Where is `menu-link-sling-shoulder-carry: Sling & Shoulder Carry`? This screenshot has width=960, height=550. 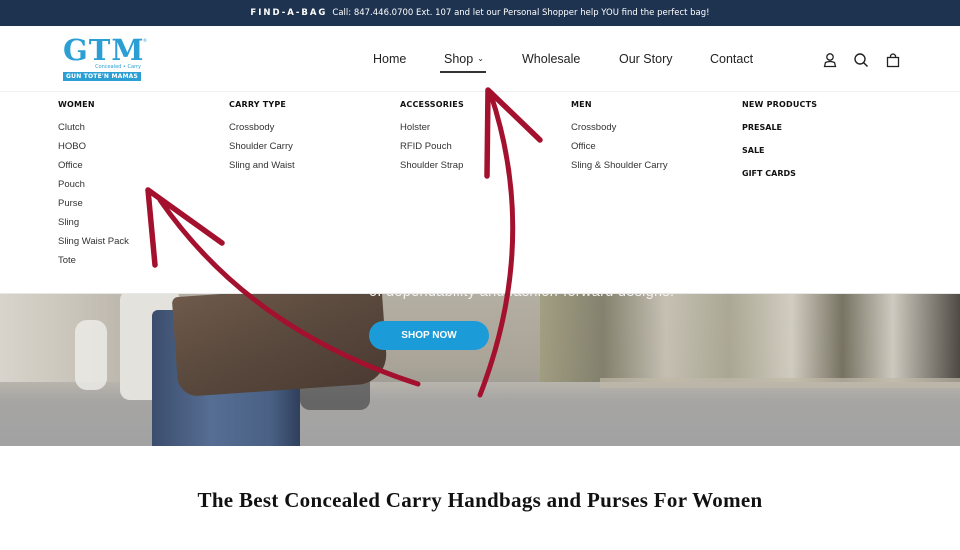
menu-link-sling-shoulder-carry: Sling & Shoulder Carry is located at coordinates (619, 169).